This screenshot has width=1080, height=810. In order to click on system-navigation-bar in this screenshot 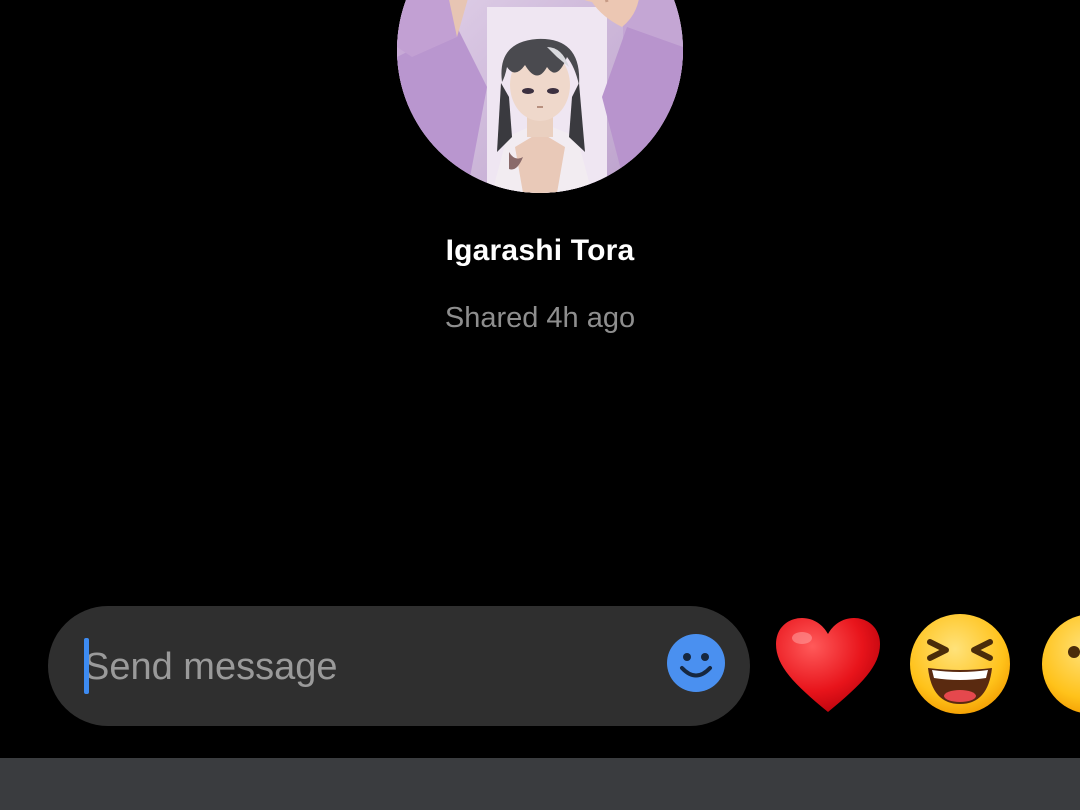, I will do `click(540, 784)`.